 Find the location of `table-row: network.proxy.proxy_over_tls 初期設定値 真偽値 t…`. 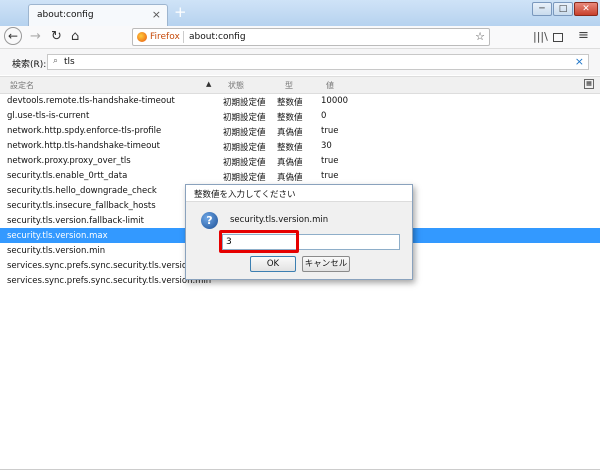

table-row: network.proxy.proxy_over_tls 初期設定値 真偽値 t… is located at coordinates (300, 160).